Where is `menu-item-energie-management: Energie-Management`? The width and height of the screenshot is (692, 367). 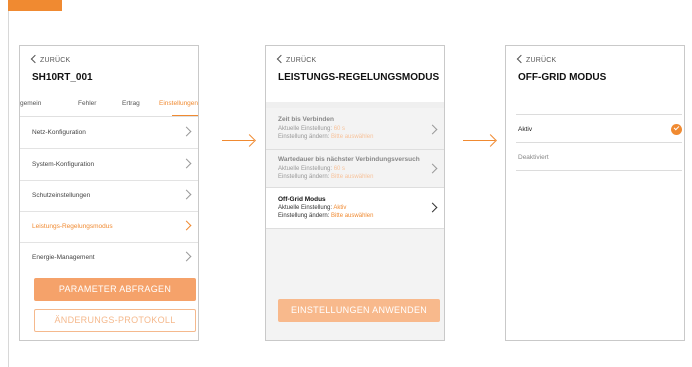
menu-item-energie-management: Energie-Management is located at coordinates (109, 258).